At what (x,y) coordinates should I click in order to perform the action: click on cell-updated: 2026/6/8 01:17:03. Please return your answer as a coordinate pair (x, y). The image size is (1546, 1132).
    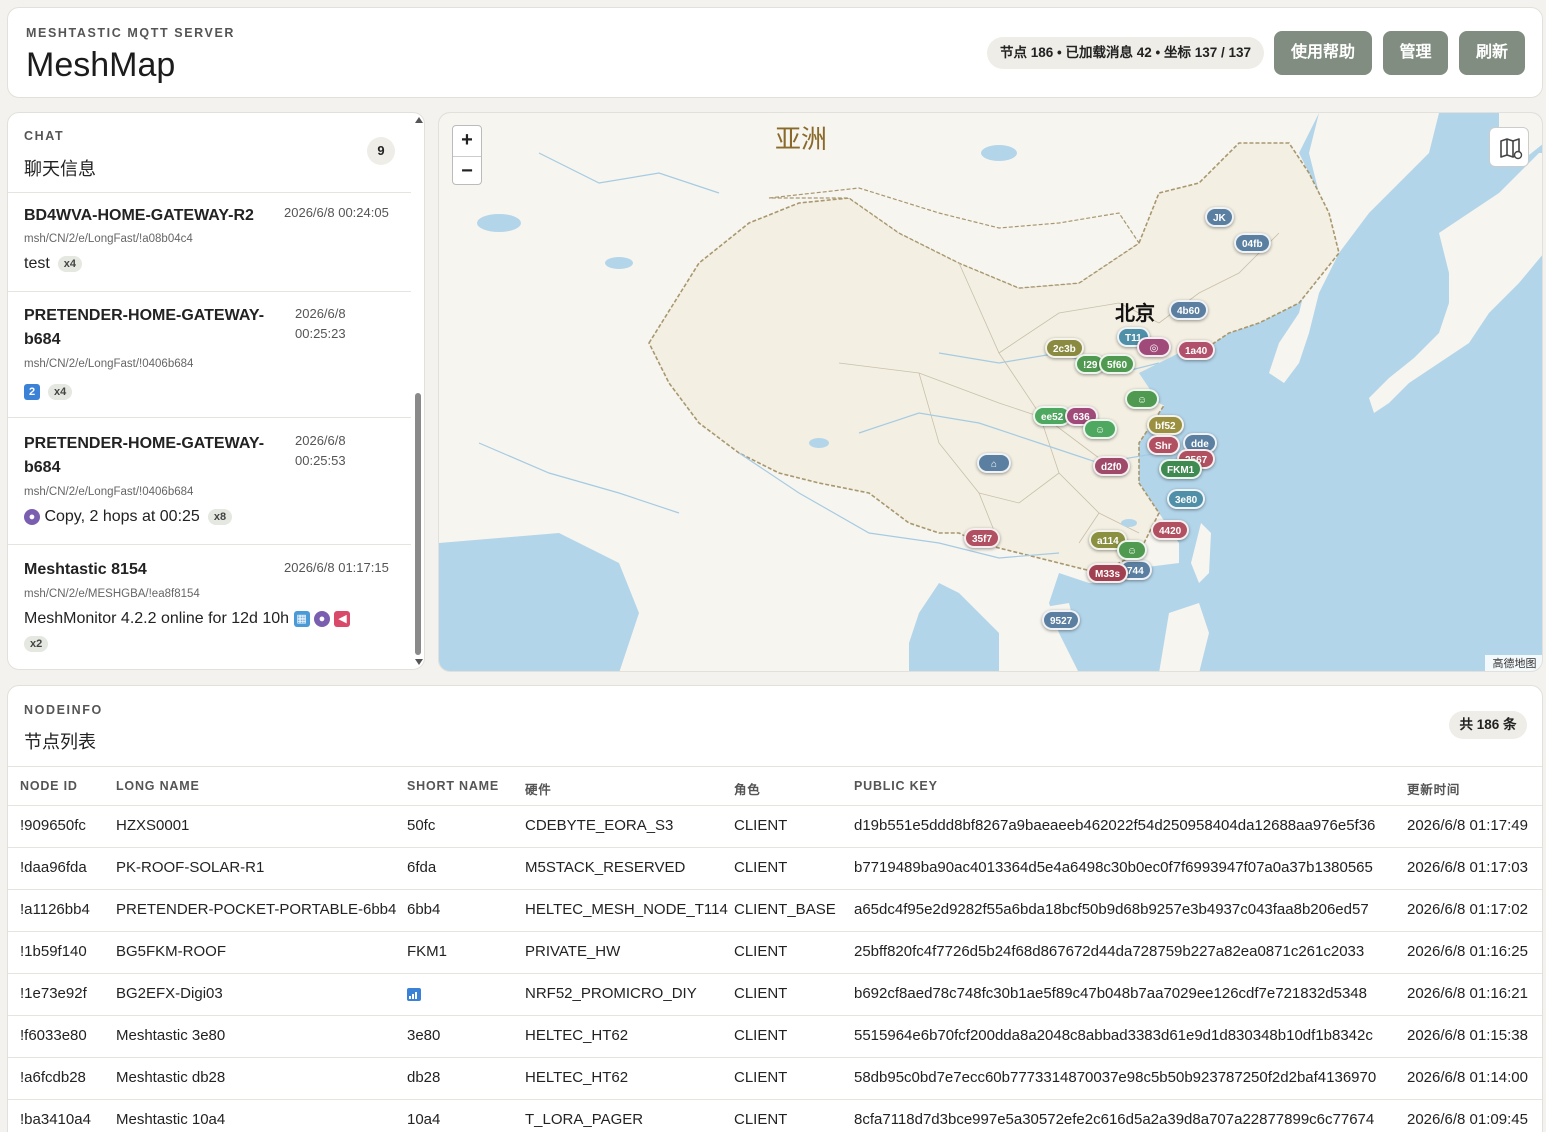
    Looking at the image, I should click on (1467, 867).